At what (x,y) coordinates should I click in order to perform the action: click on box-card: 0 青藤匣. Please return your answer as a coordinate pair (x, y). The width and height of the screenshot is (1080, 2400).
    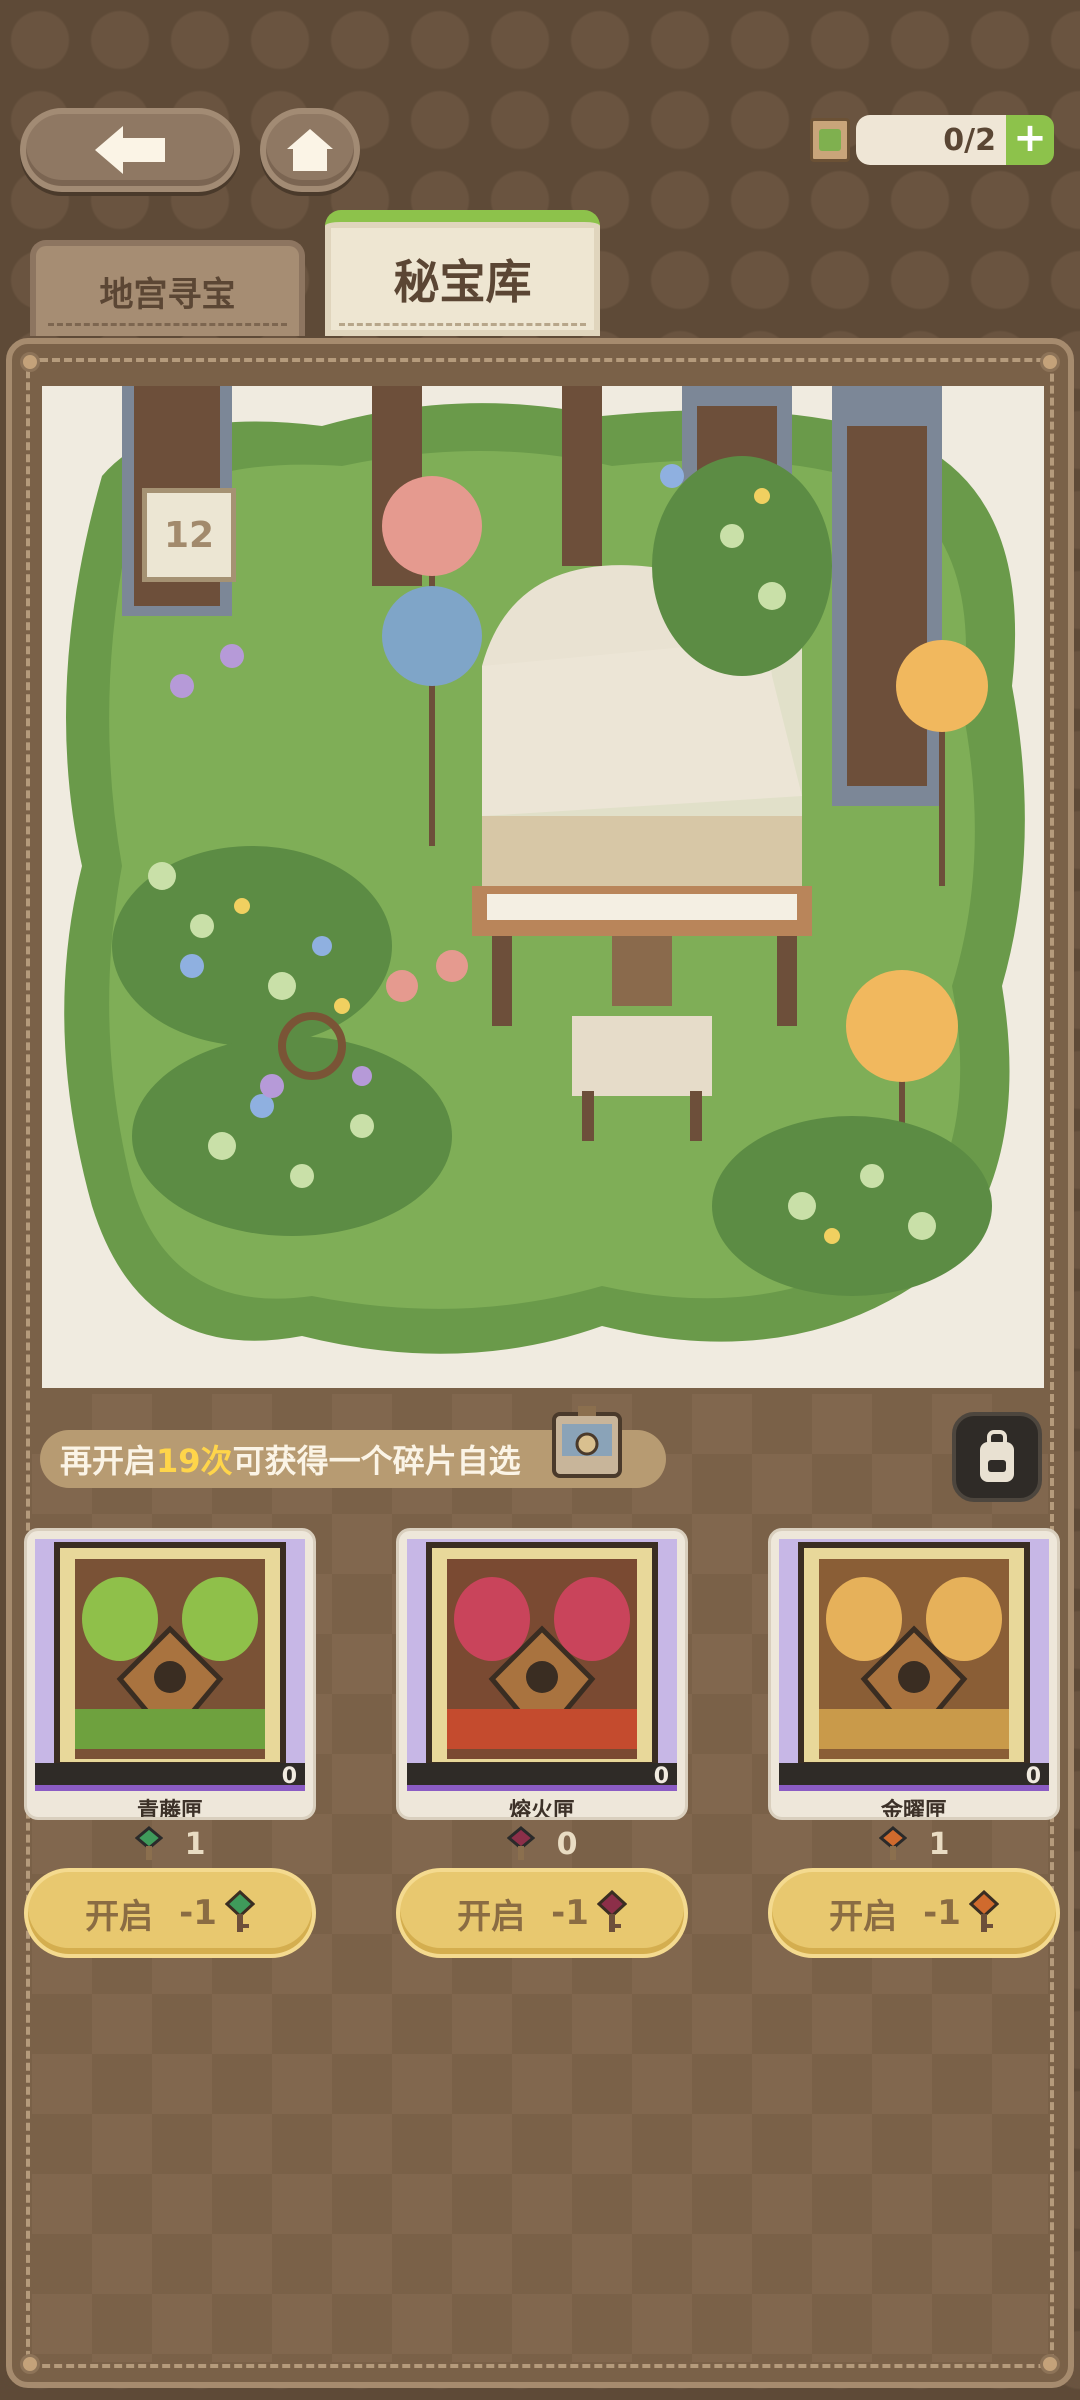
    Looking at the image, I should click on (170, 1674).